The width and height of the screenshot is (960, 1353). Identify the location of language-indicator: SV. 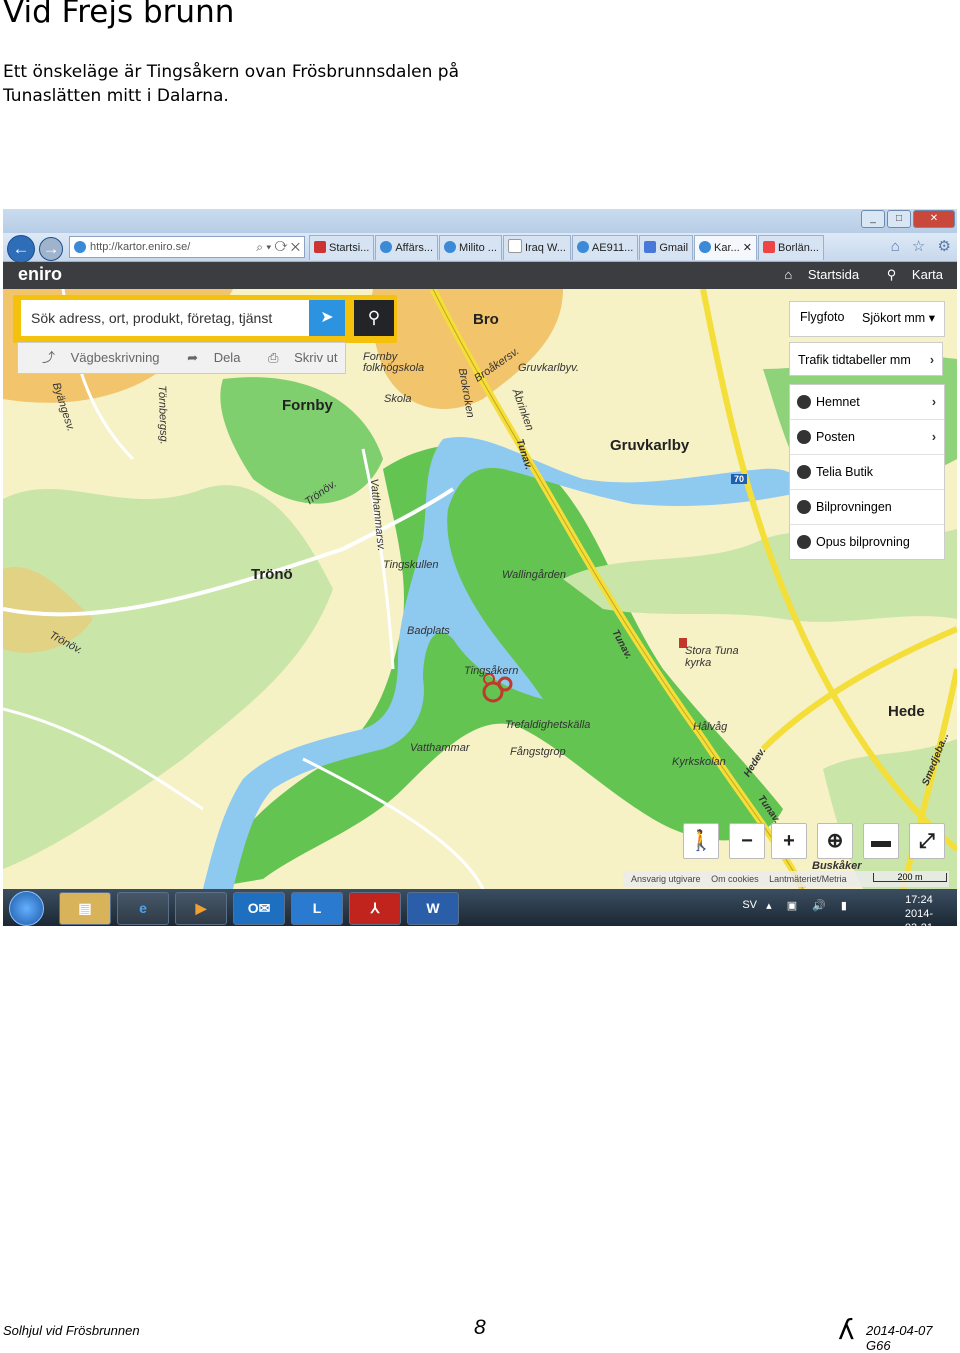
(749, 905).